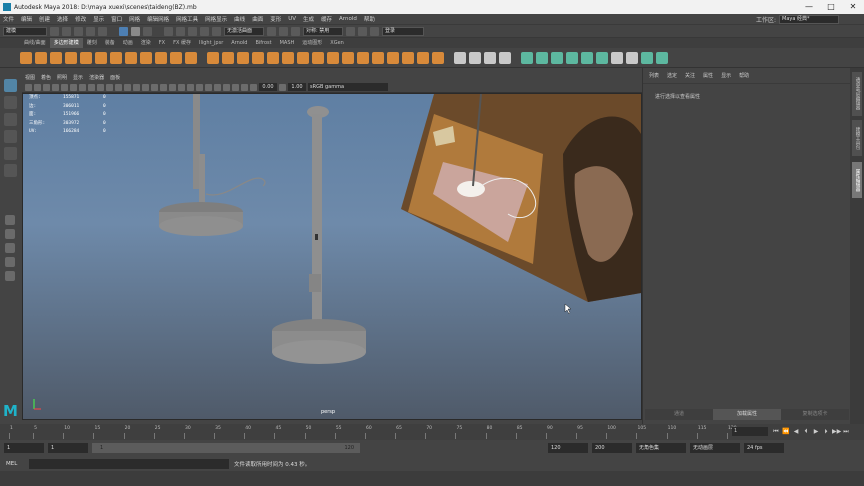 The image size is (864, 486). What do you see at coordinates (10, 85) in the screenshot?
I see `select-tool-icon` at bounding box center [10, 85].